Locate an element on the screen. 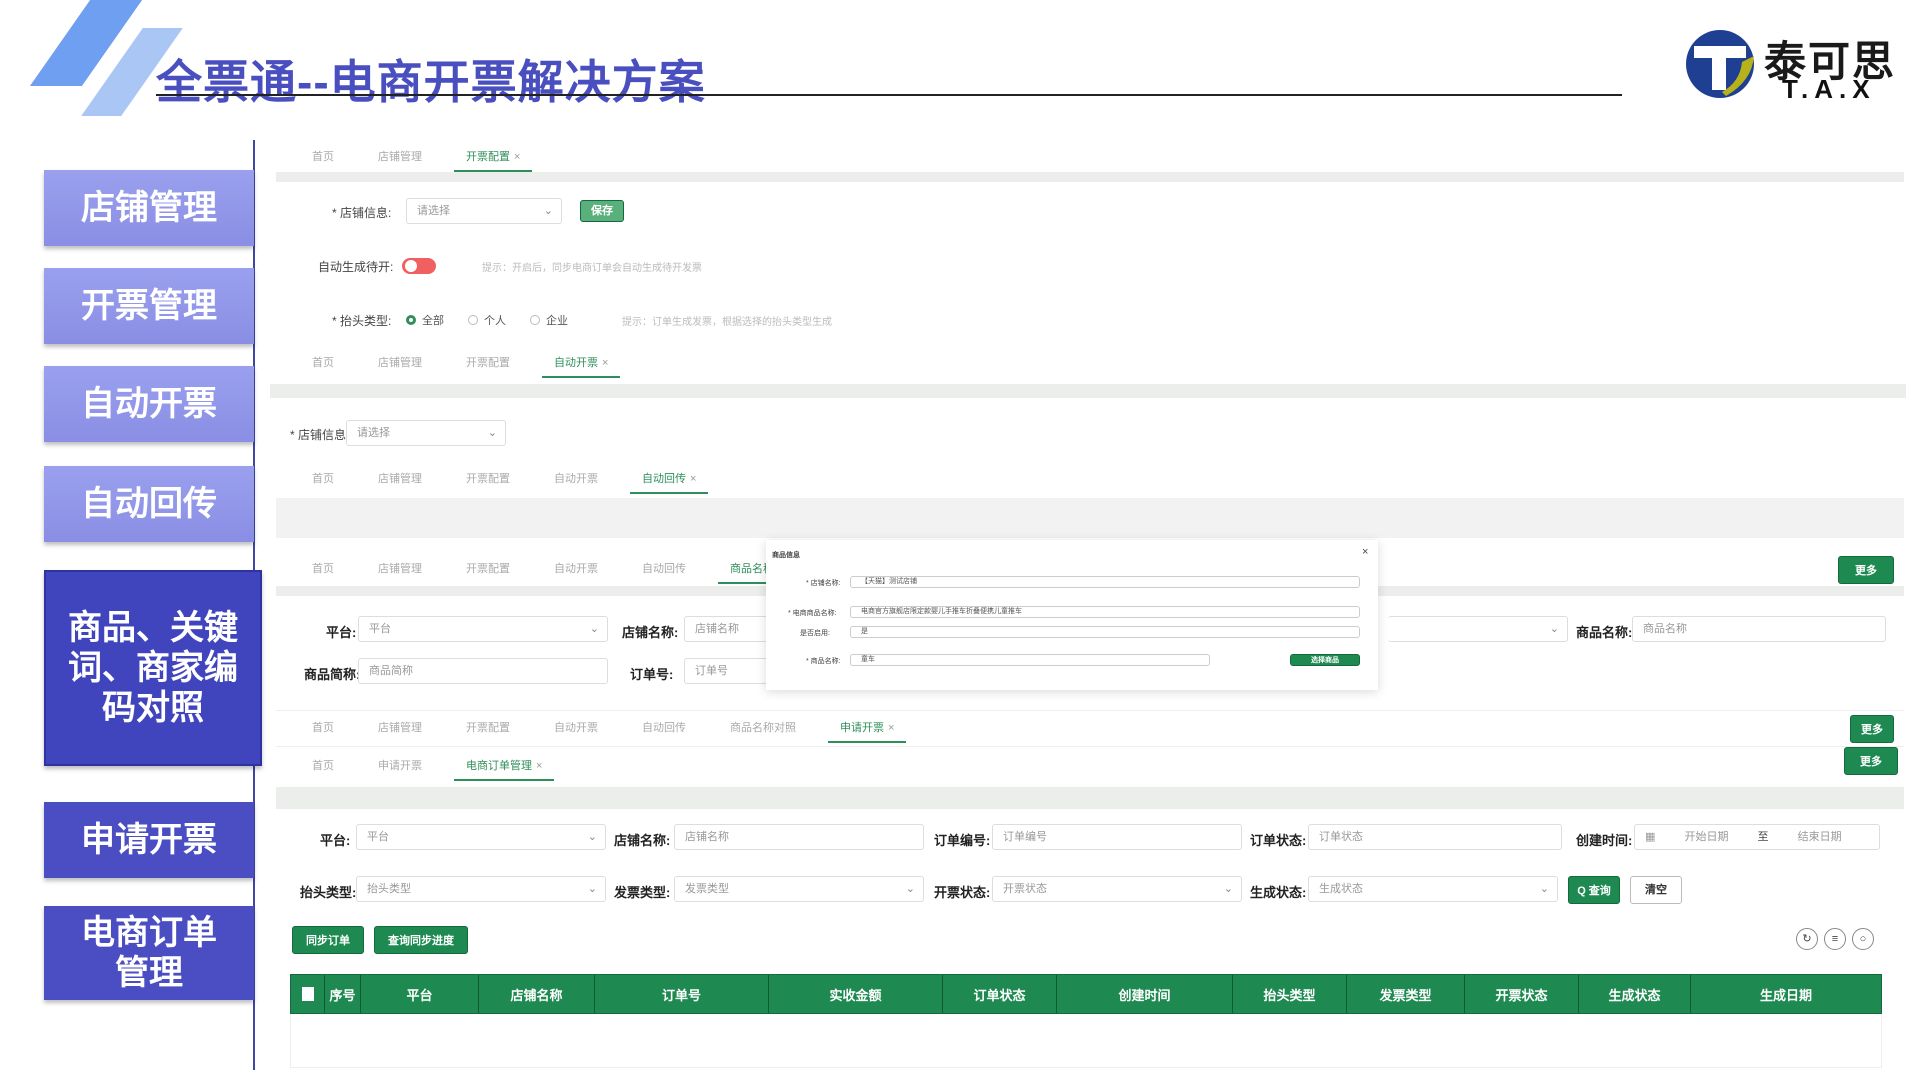 This screenshot has height=1080, width=1920. radio-enterprise: 企业 is located at coordinates (549, 320).